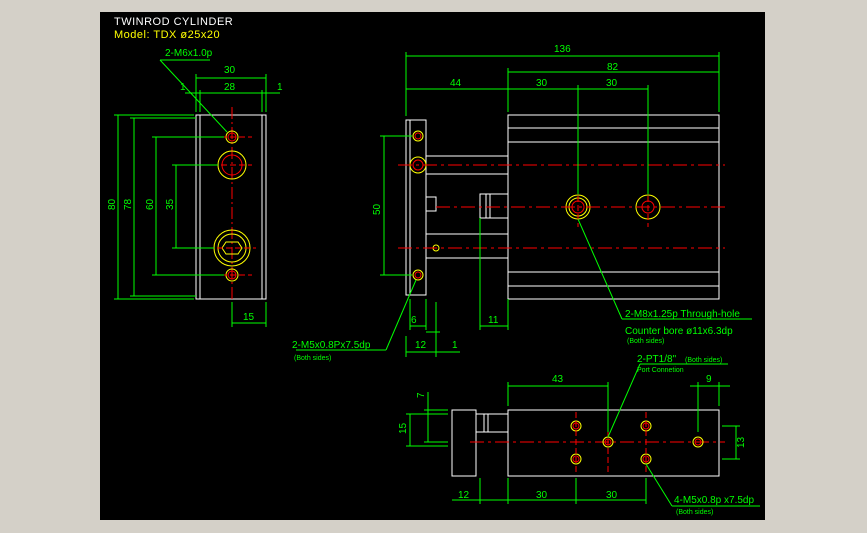 The image size is (867, 533). Describe the element at coordinates (558, 379) in the screenshot. I see `dim-43: 43` at that location.